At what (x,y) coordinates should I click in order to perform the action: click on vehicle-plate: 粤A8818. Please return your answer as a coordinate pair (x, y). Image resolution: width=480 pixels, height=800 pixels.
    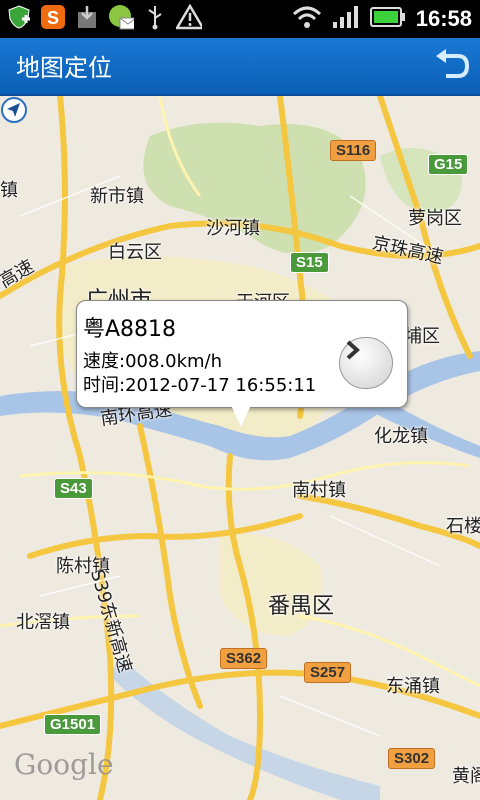
    Looking at the image, I should click on (130, 329).